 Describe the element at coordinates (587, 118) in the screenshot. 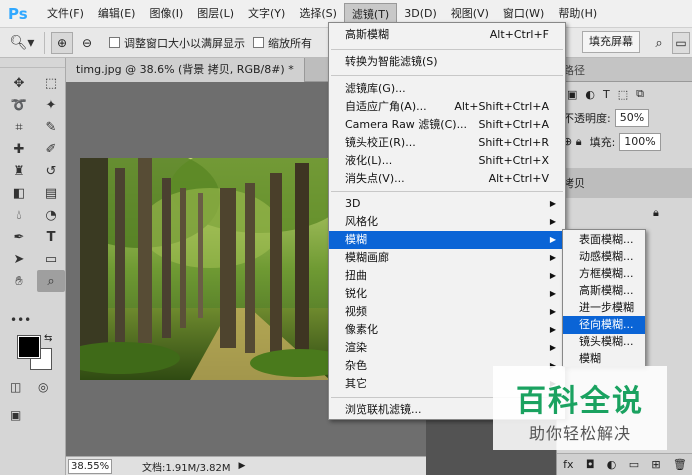

I see `opacity-label: 不透明度:` at that location.